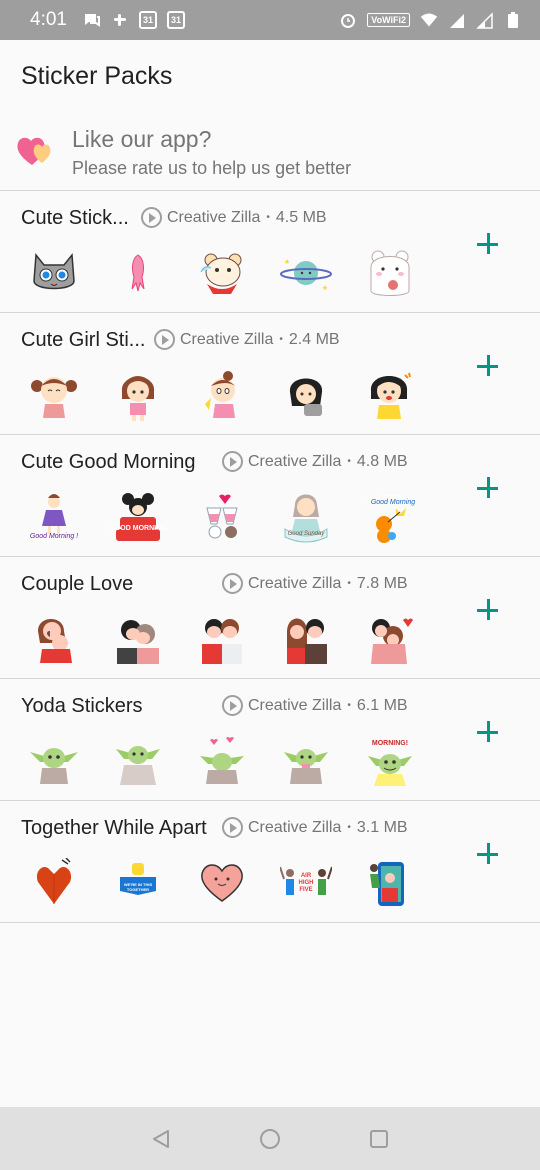 This screenshot has height=1170, width=540. I want to click on pack-meta: Creative Zilla • 7.8 MB, so click(315, 583).